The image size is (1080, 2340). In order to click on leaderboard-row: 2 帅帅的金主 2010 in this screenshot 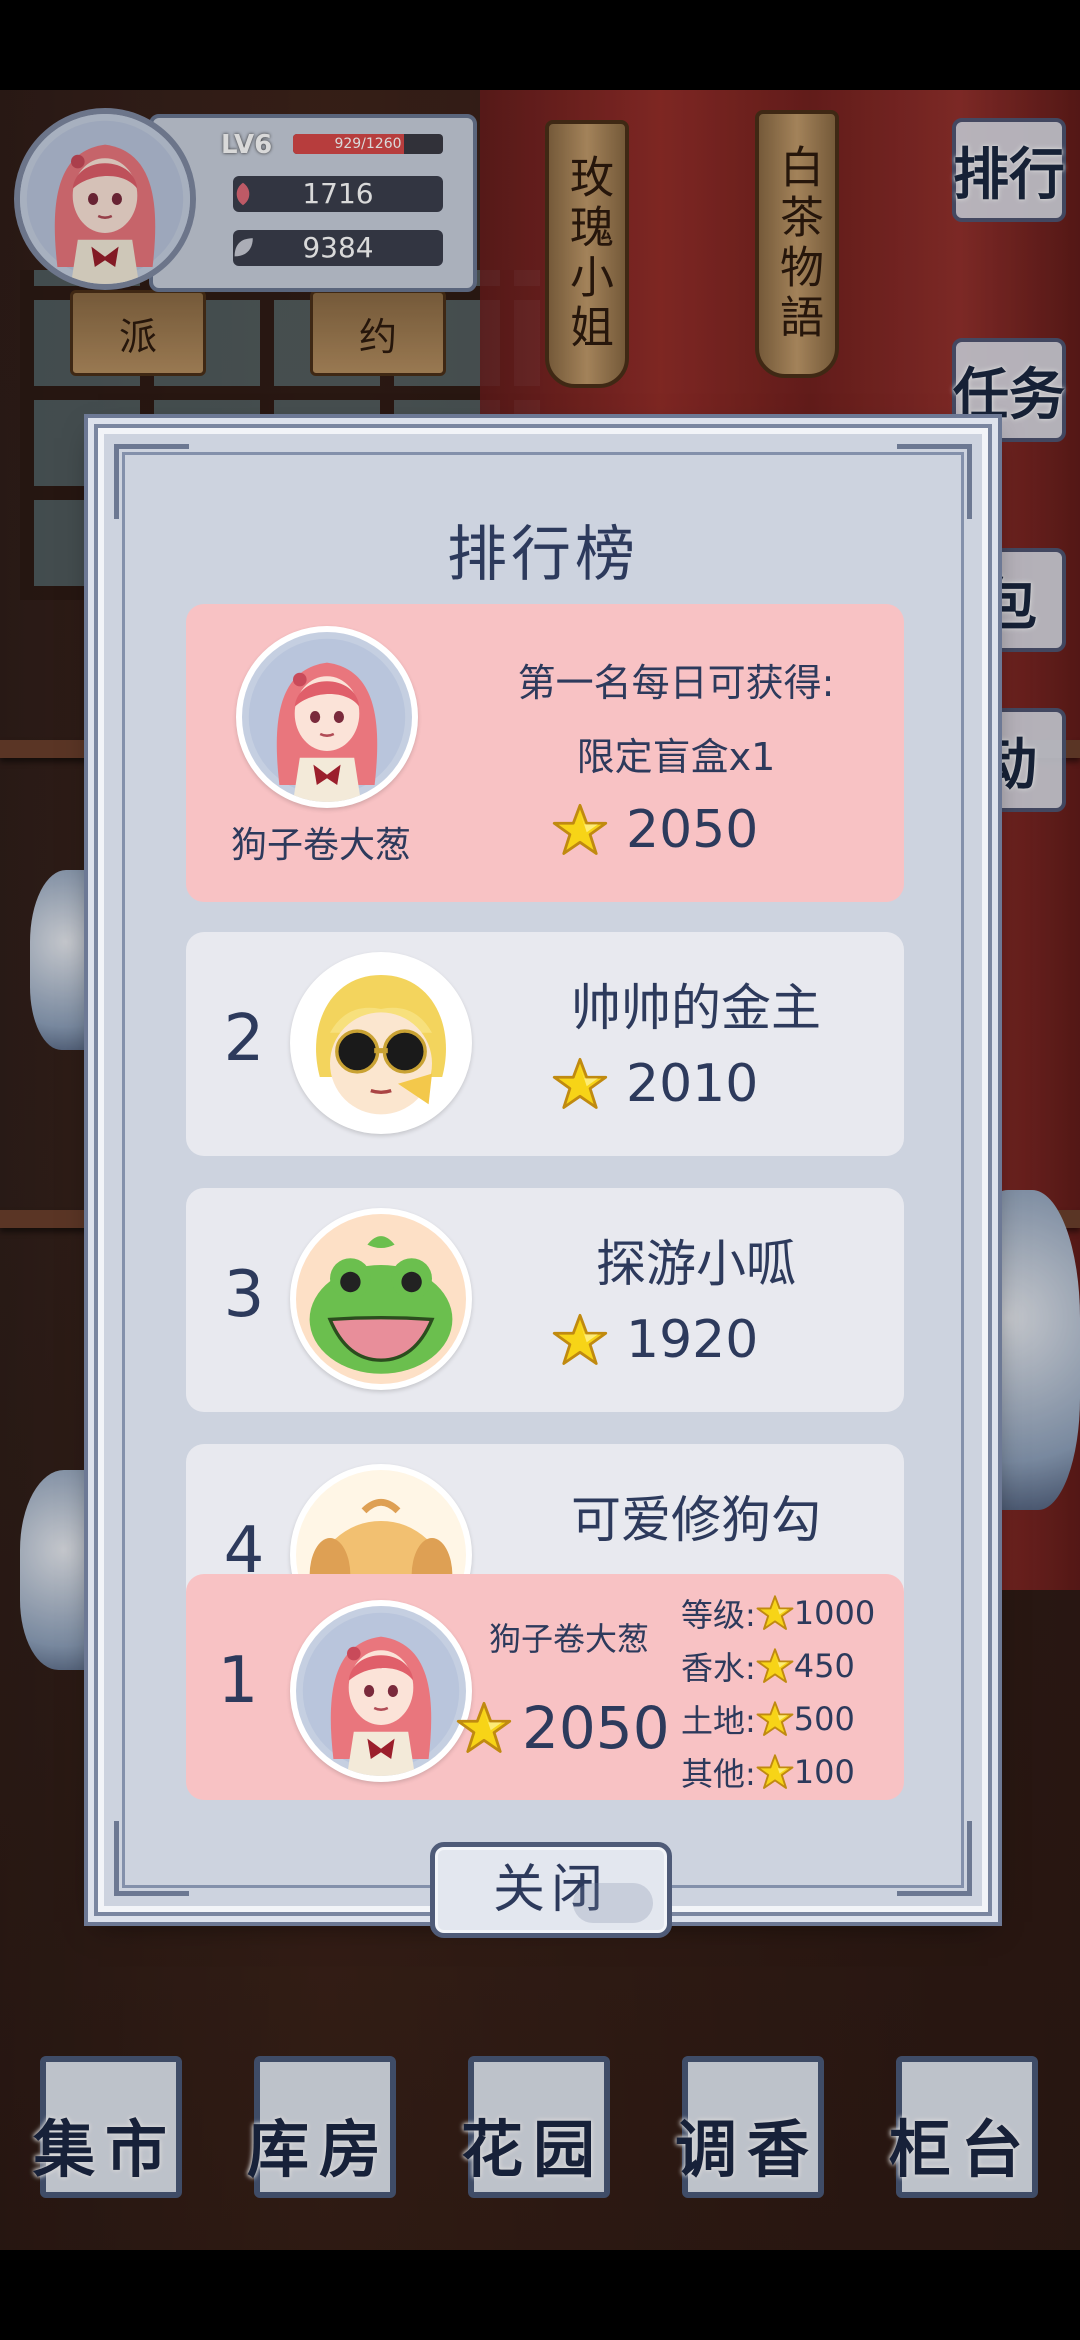, I will do `click(545, 1044)`.